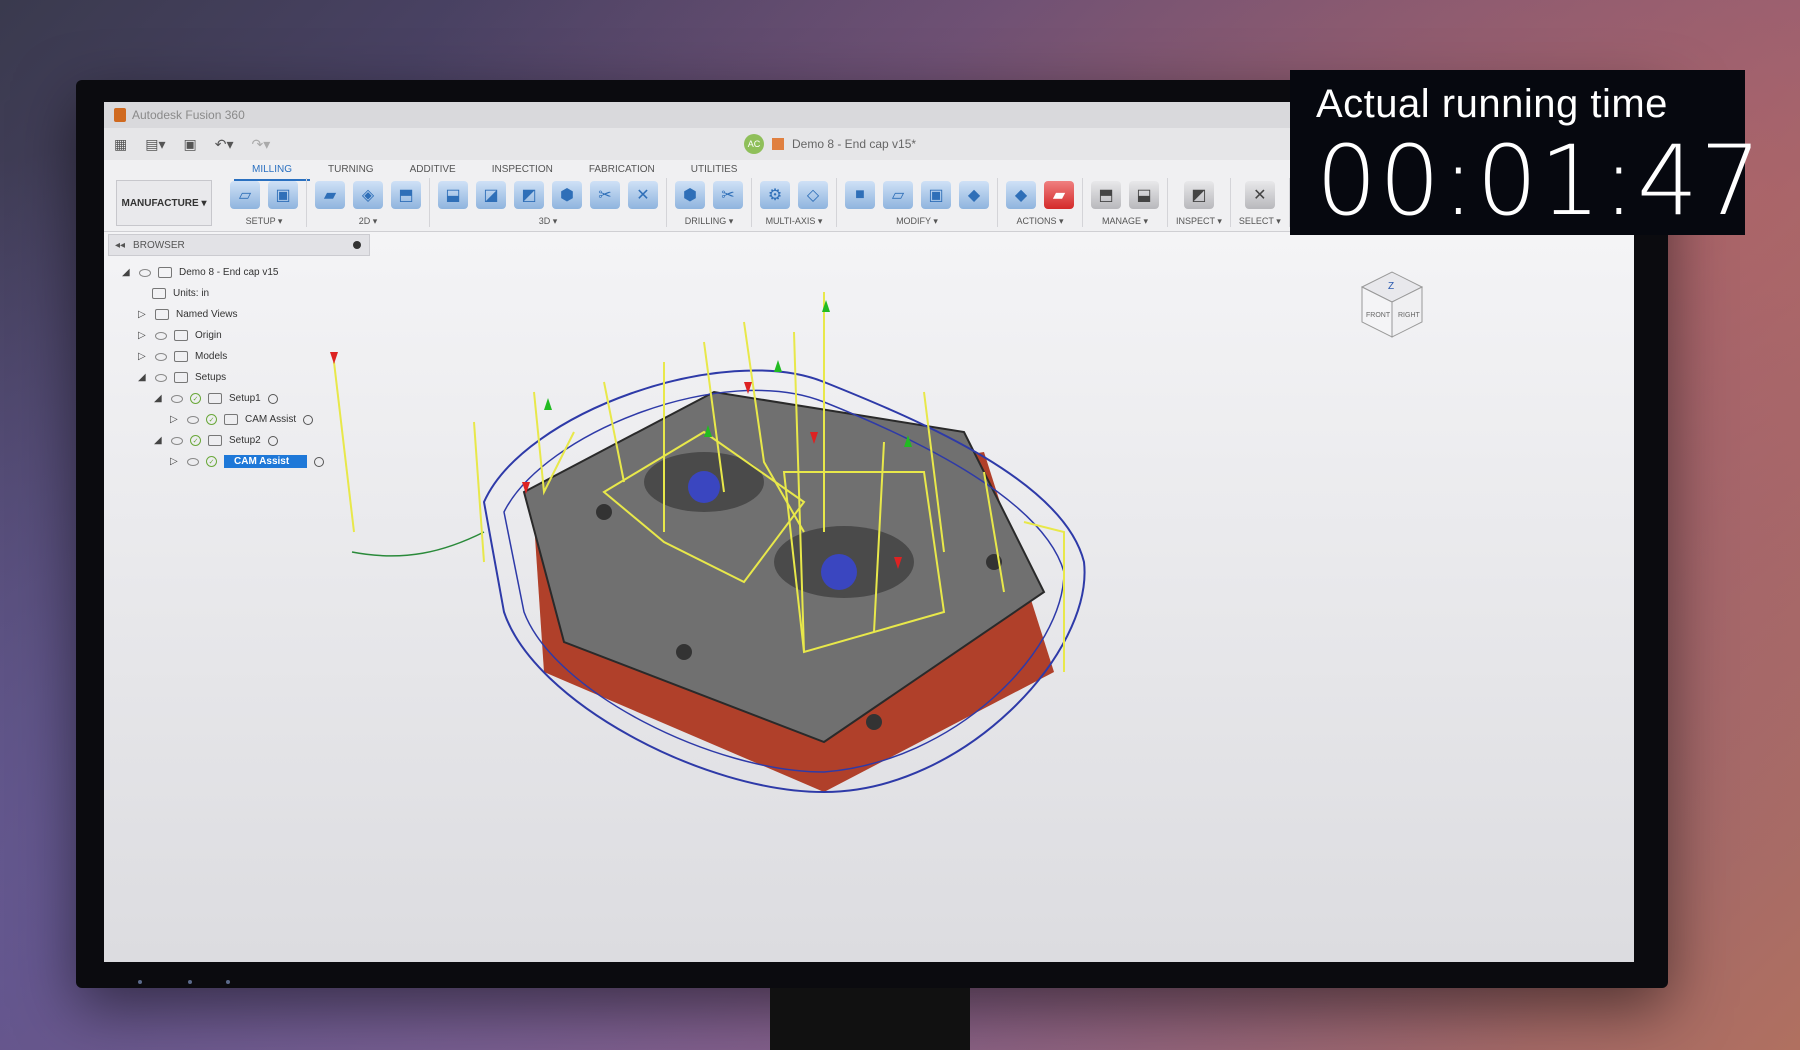 The image size is (1800, 1050). What do you see at coordinates (794, 221) in the screenshot?
I see `ribbon-group-label: MULTI-AXIS ▾` at bounding box center [794, 221].